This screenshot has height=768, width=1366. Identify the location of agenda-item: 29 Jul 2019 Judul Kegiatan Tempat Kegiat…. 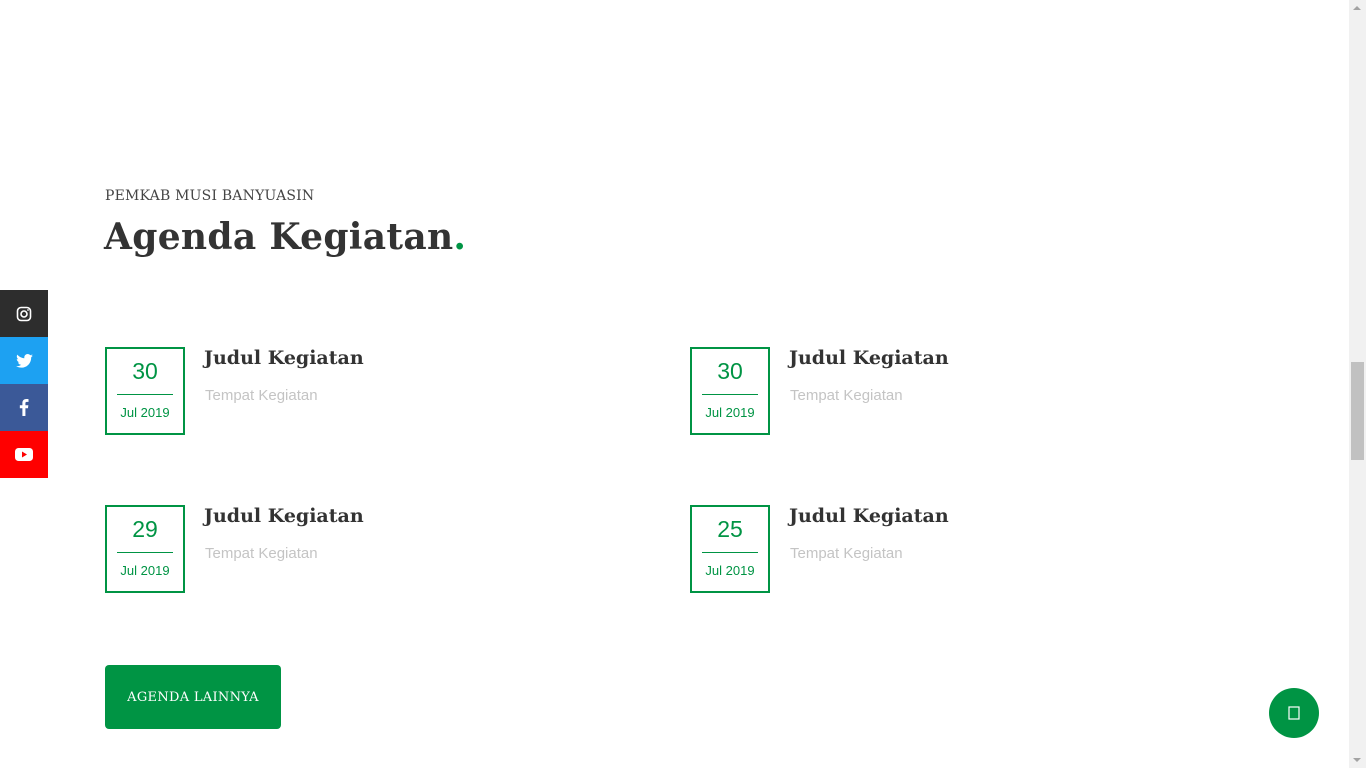
(365, 550).